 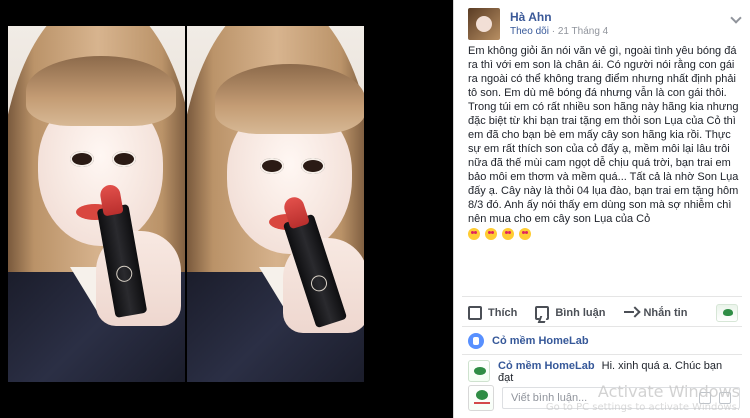 What do you see at coordinates (542, 313) in the screenshot?
I see `comment-icon` at bounding box center [542, 313].